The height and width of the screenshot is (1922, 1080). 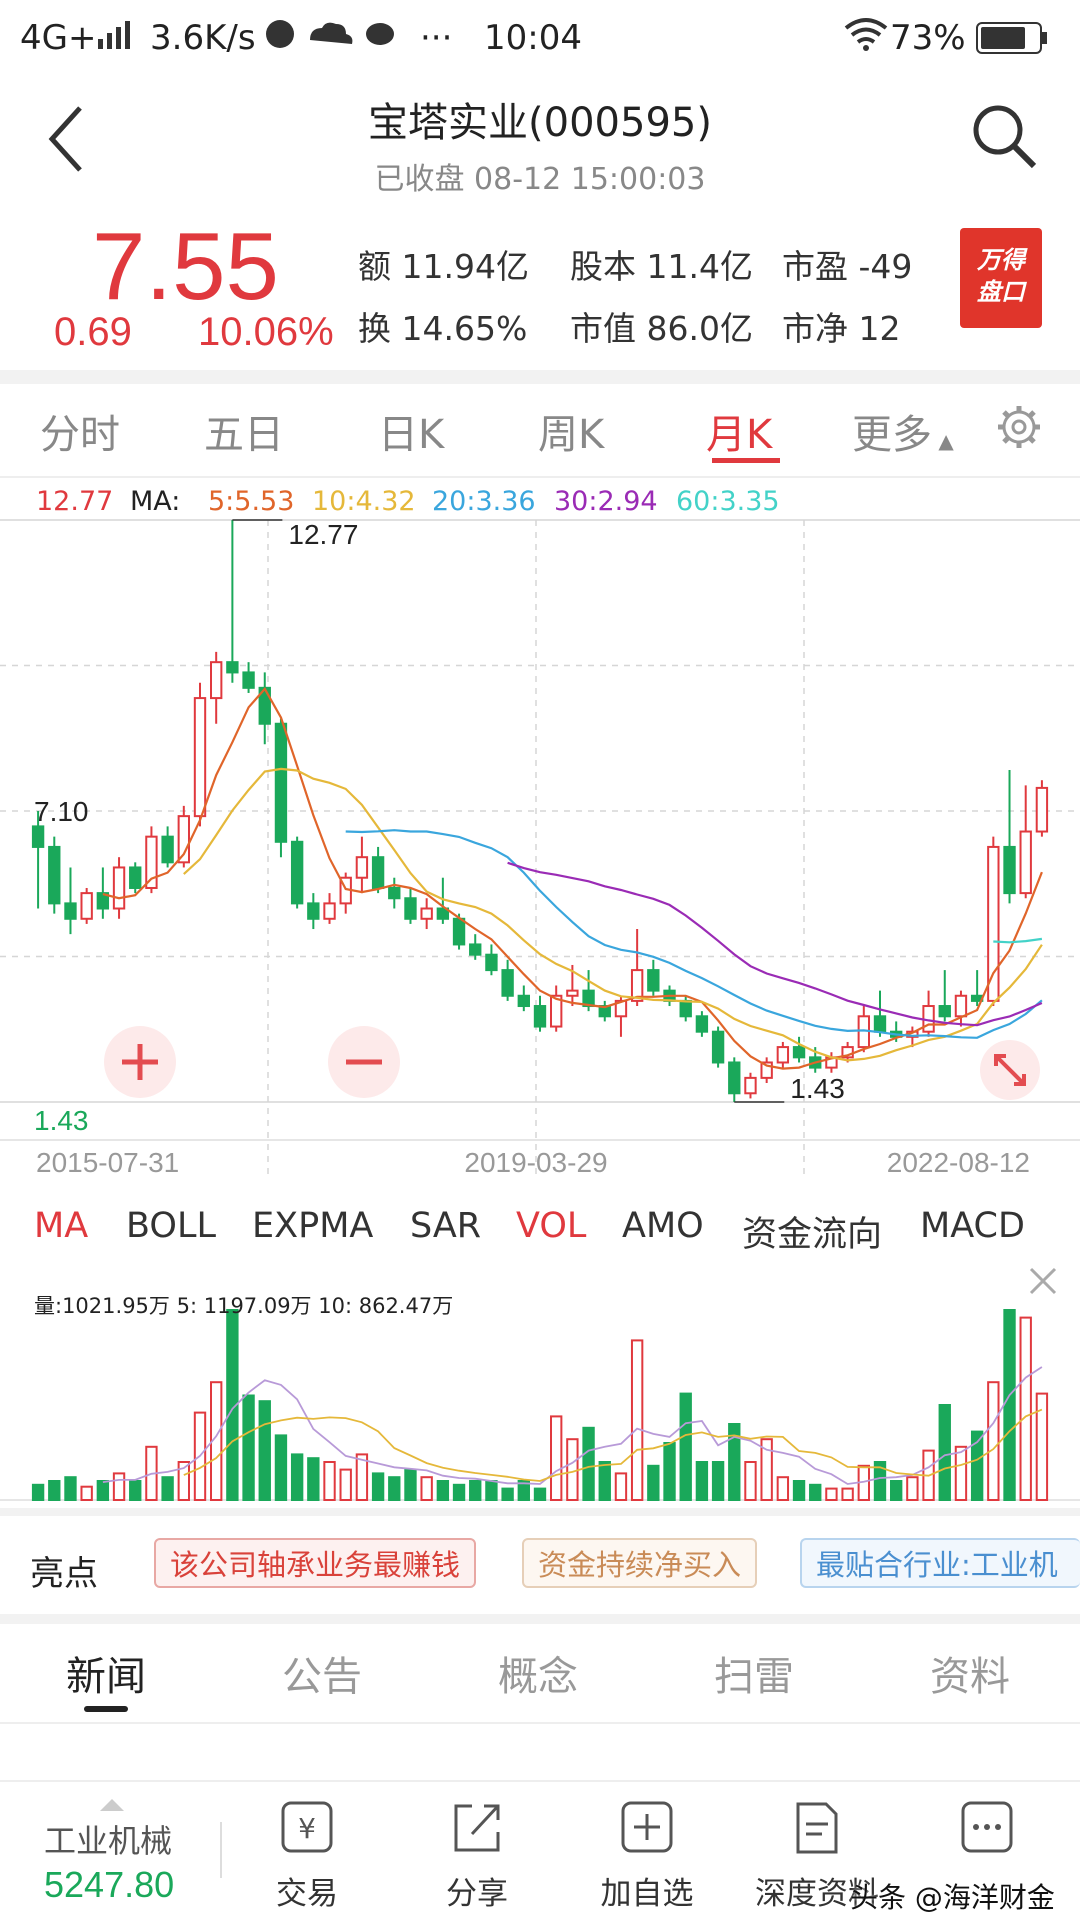 What do you see at coordinates (61, 1226) in the screenshot?
I see `indicator-ma: MA` at bounding box center [61, 1226].